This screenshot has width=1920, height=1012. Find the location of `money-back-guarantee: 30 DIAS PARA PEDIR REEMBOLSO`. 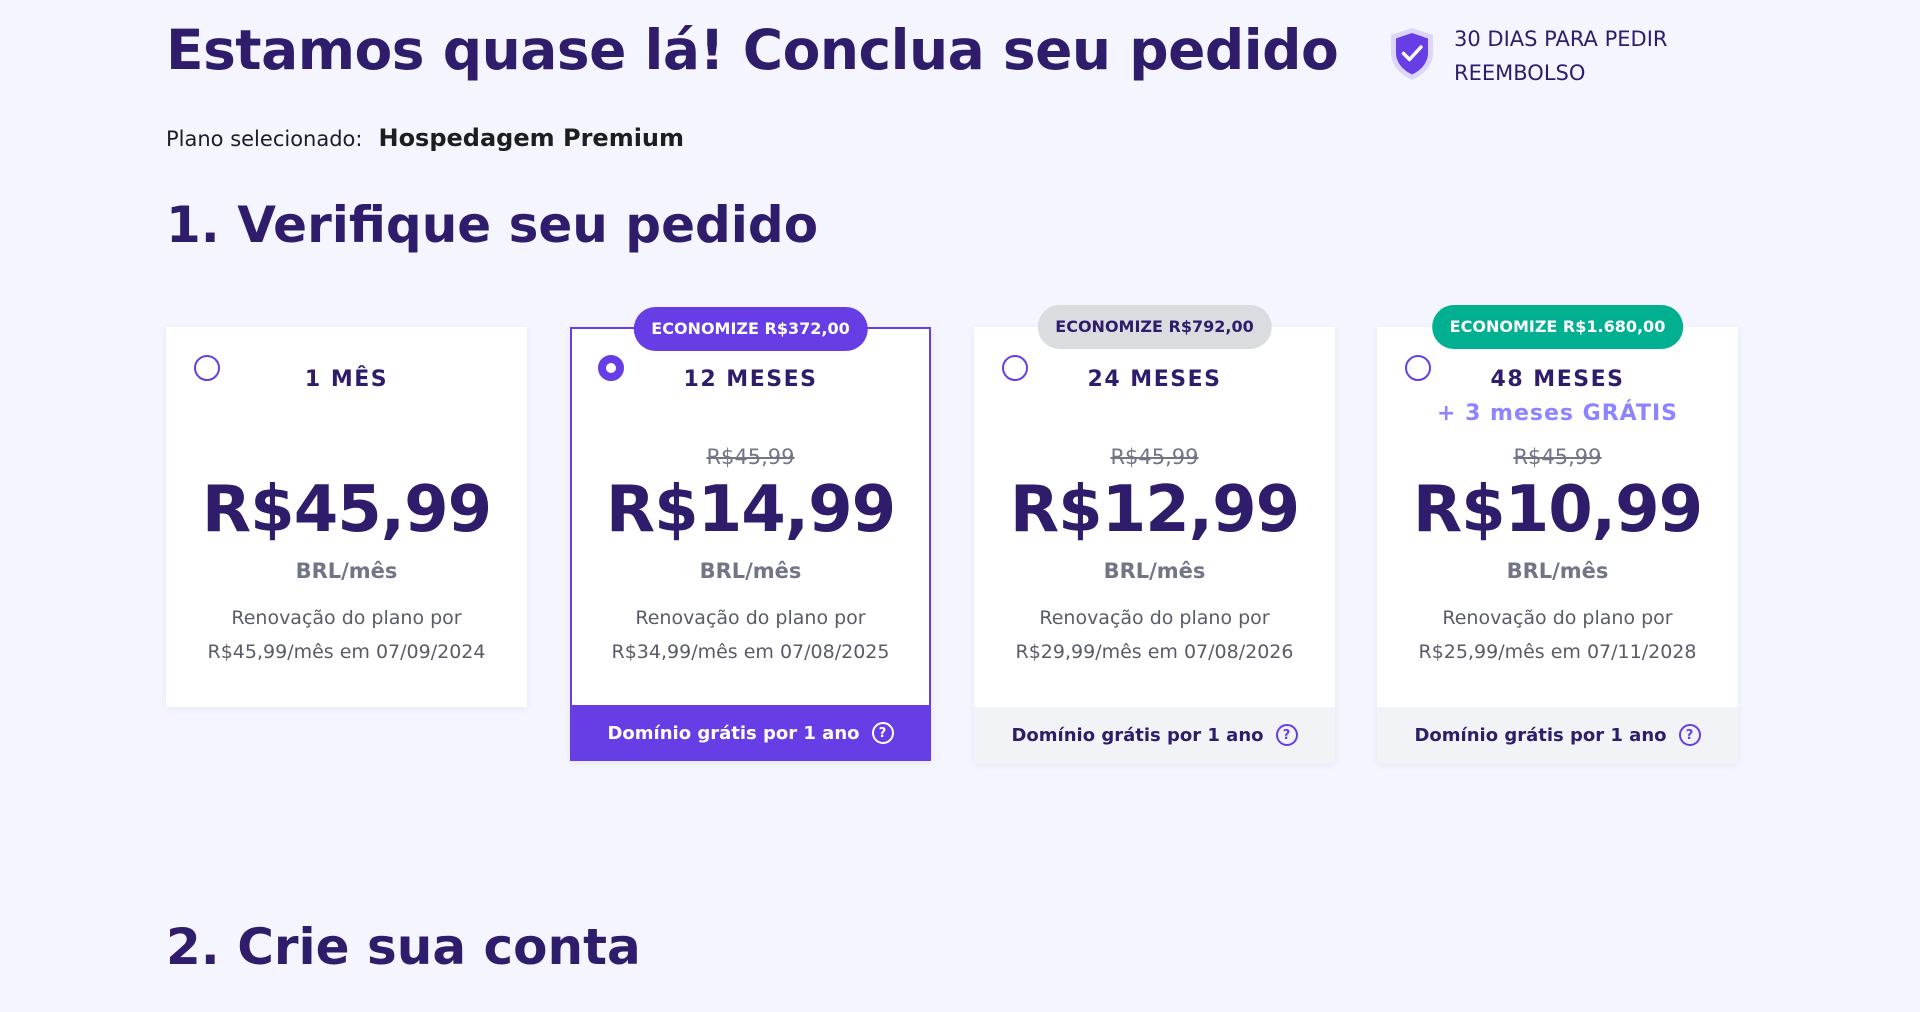

money-back-guarantee: 30 DIAS PARA PEDIR REEMBOLSO is located at coordinates (1541, 56).